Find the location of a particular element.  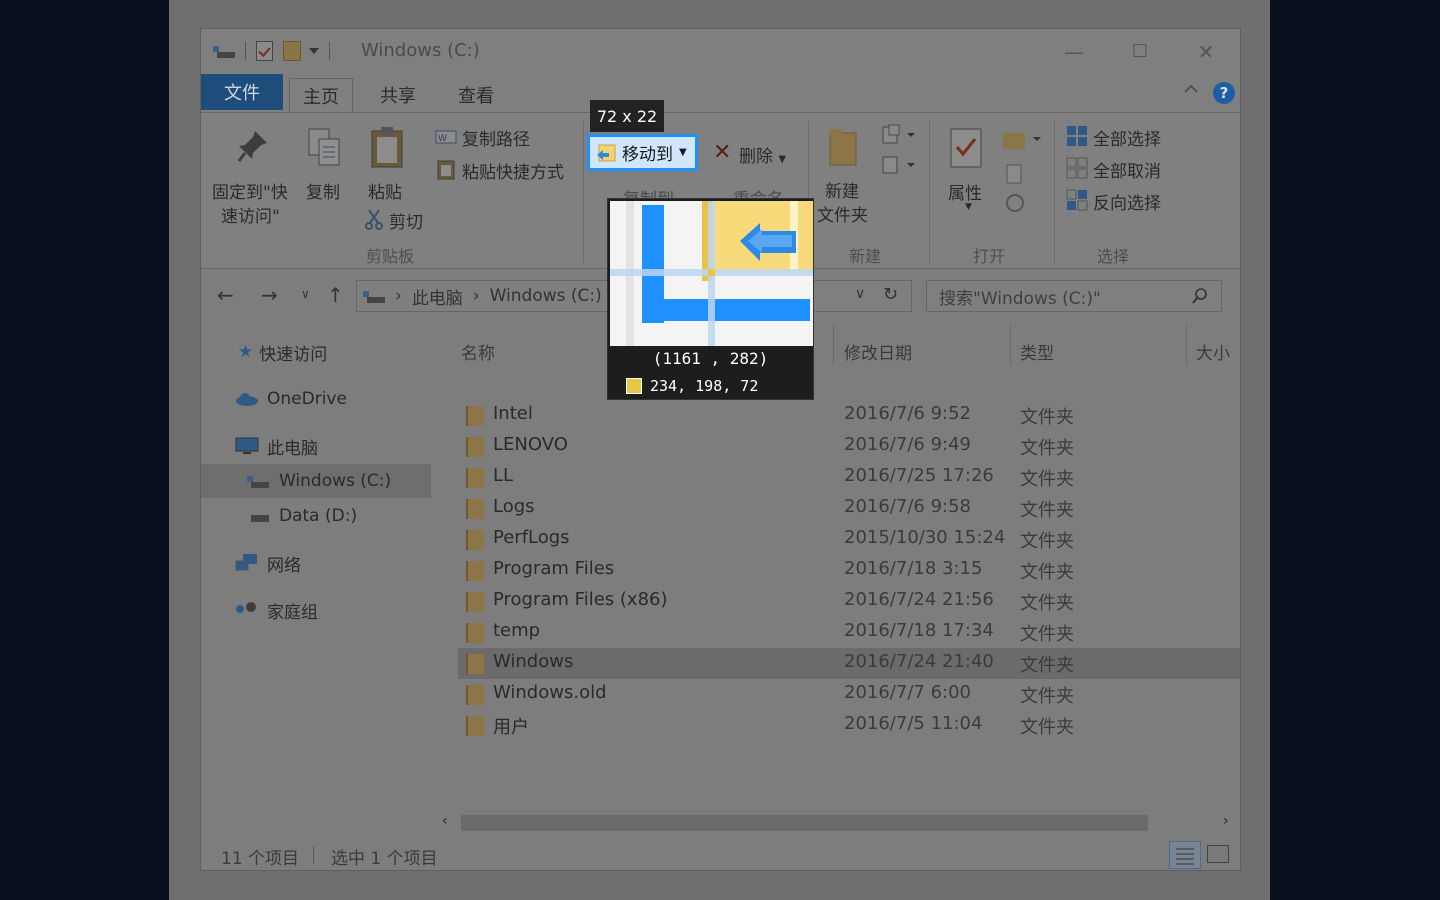

column-type: 类型 is located at coordinates (1037, 351).